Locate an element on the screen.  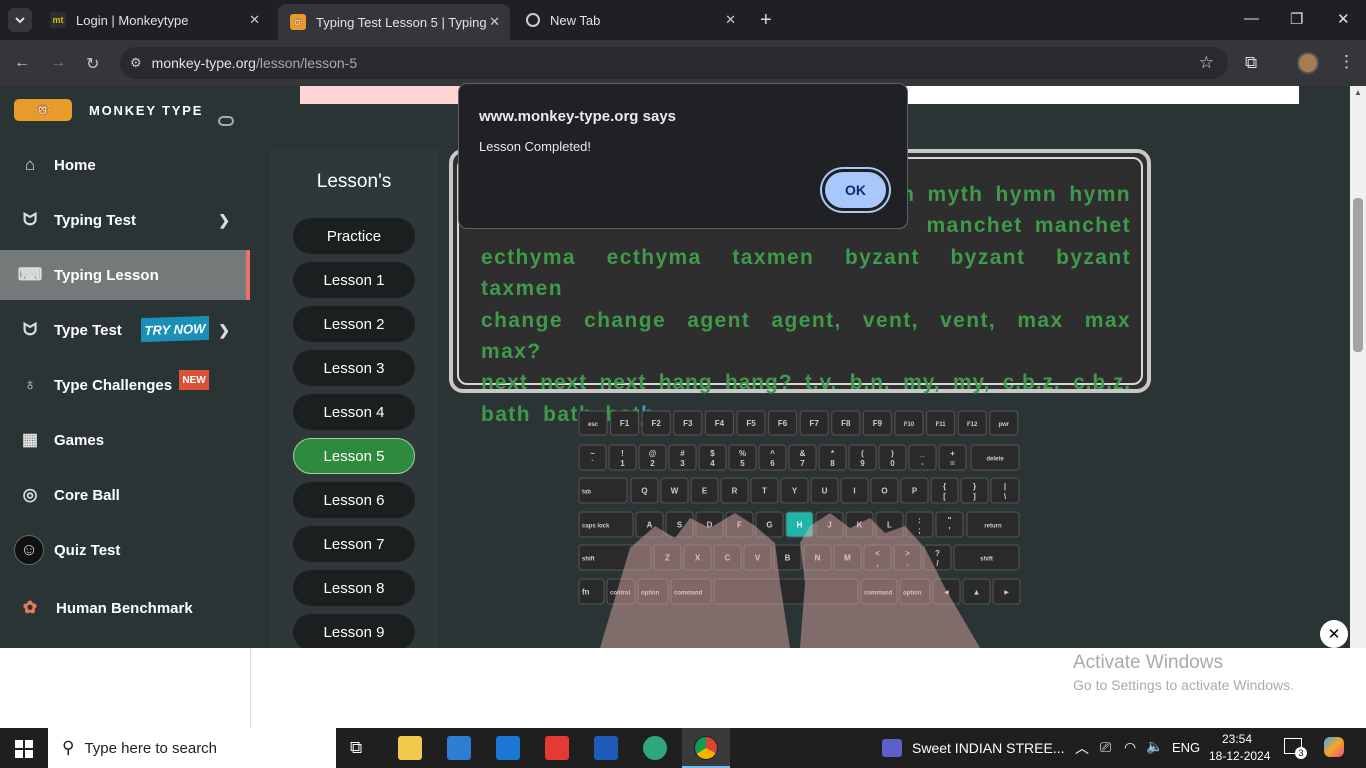
chrome-taskbar-button is located at coordinates (706, 748).